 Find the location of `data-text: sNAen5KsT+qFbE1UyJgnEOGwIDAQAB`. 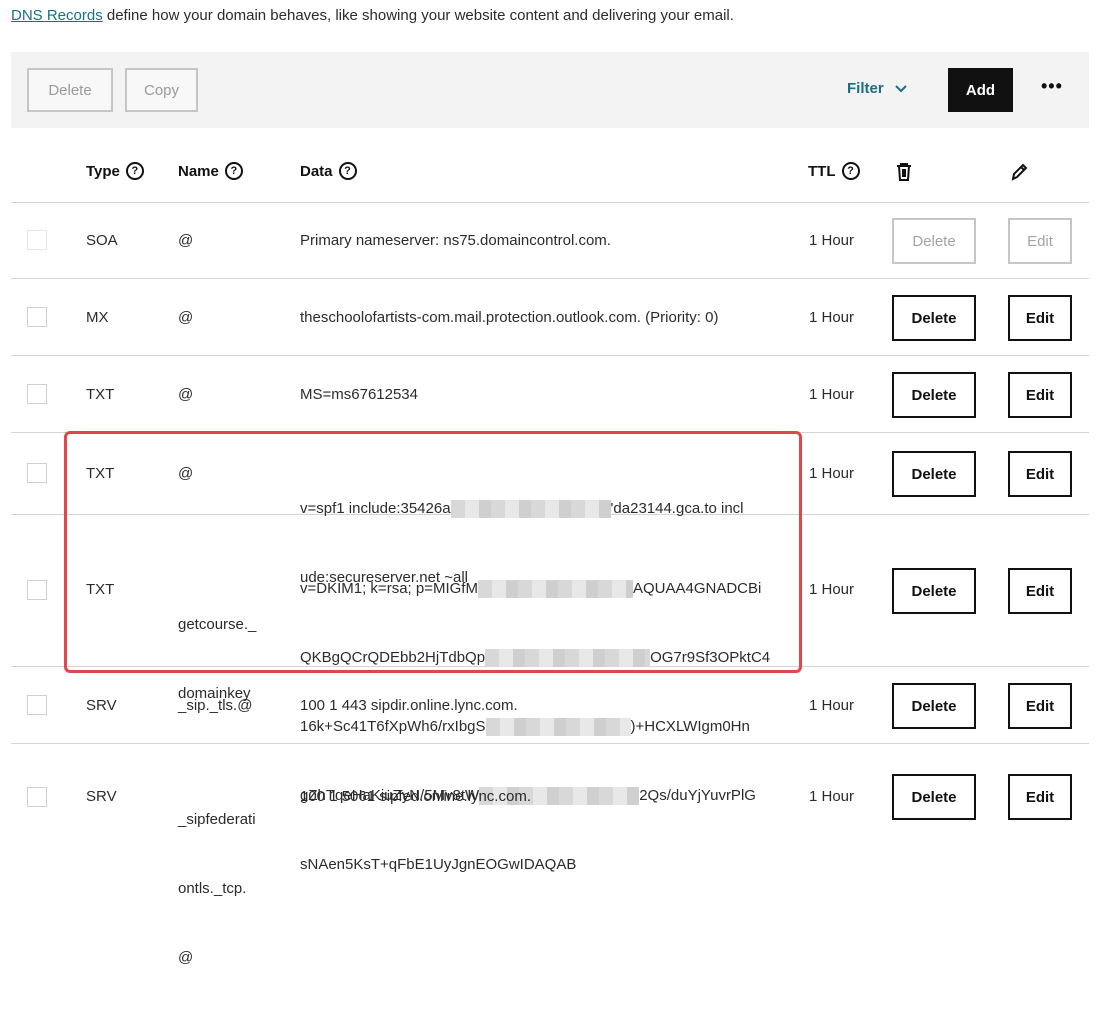

data-text: sNAen5KsT+qFbE1UyJgnEOGwIDAQAB is located at coordinates (438, 864).